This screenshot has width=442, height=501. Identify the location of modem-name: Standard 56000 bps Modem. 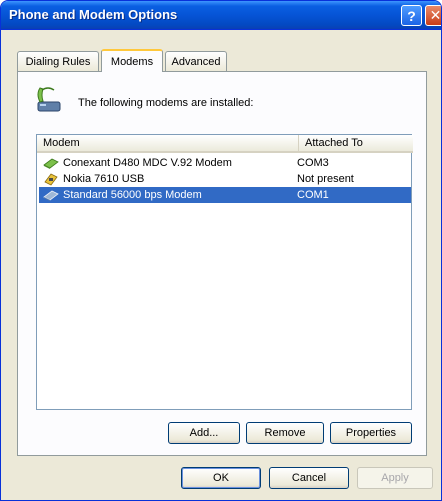
(132, 195).